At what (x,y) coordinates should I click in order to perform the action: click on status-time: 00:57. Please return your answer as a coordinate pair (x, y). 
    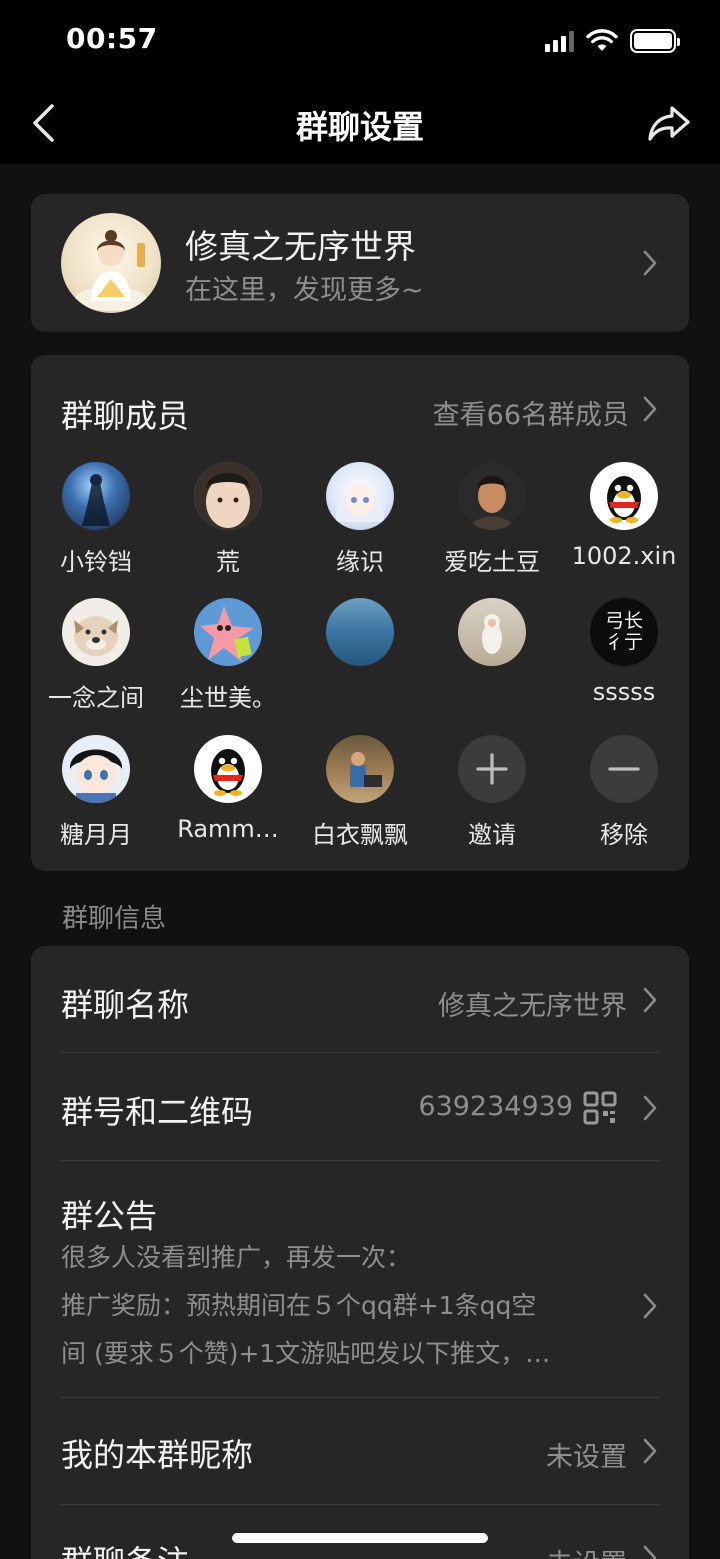
    Looking at the image, I should click on (112, 38).